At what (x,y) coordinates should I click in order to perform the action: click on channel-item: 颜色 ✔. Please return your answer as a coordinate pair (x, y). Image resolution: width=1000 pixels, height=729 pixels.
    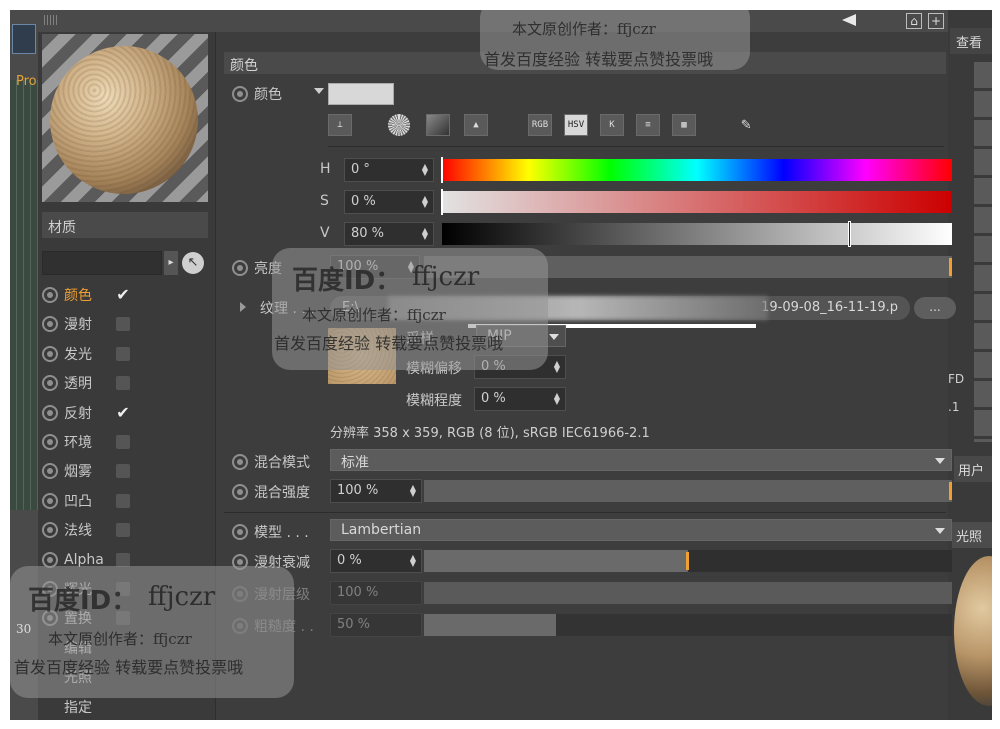
    Looking at the image, I should click on (127, 295).